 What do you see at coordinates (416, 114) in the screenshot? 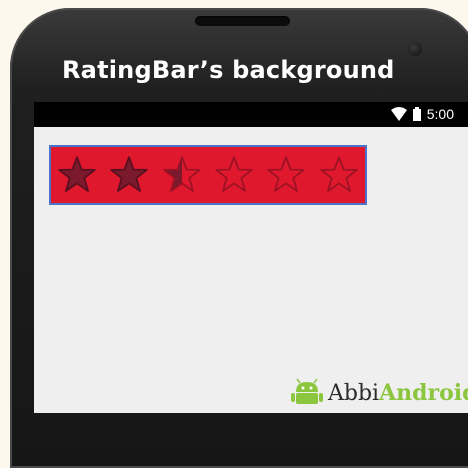
I see `battery-icon` at bounding box center [416, 114].